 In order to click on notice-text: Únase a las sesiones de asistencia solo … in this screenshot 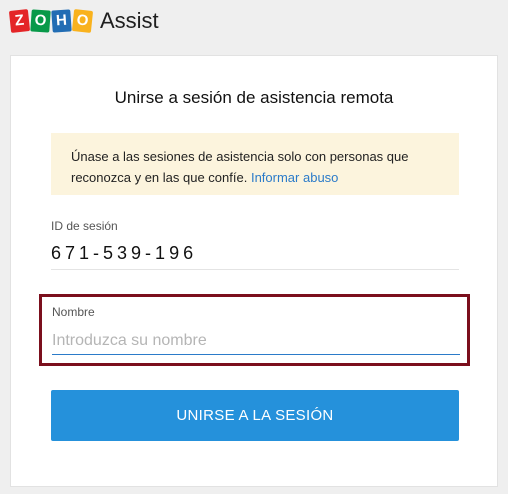, I will do `click(240, 167)`.